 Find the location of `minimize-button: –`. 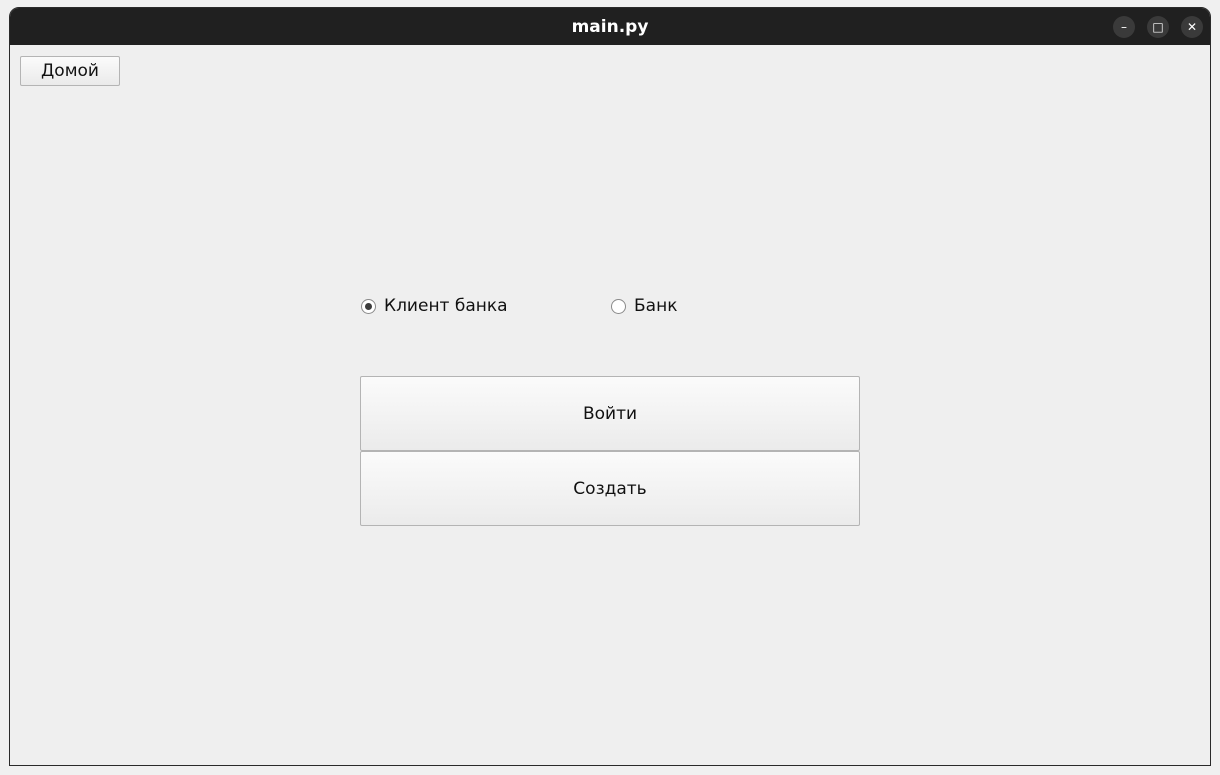

minimize-button: – is located at coordinates (1124, 27).